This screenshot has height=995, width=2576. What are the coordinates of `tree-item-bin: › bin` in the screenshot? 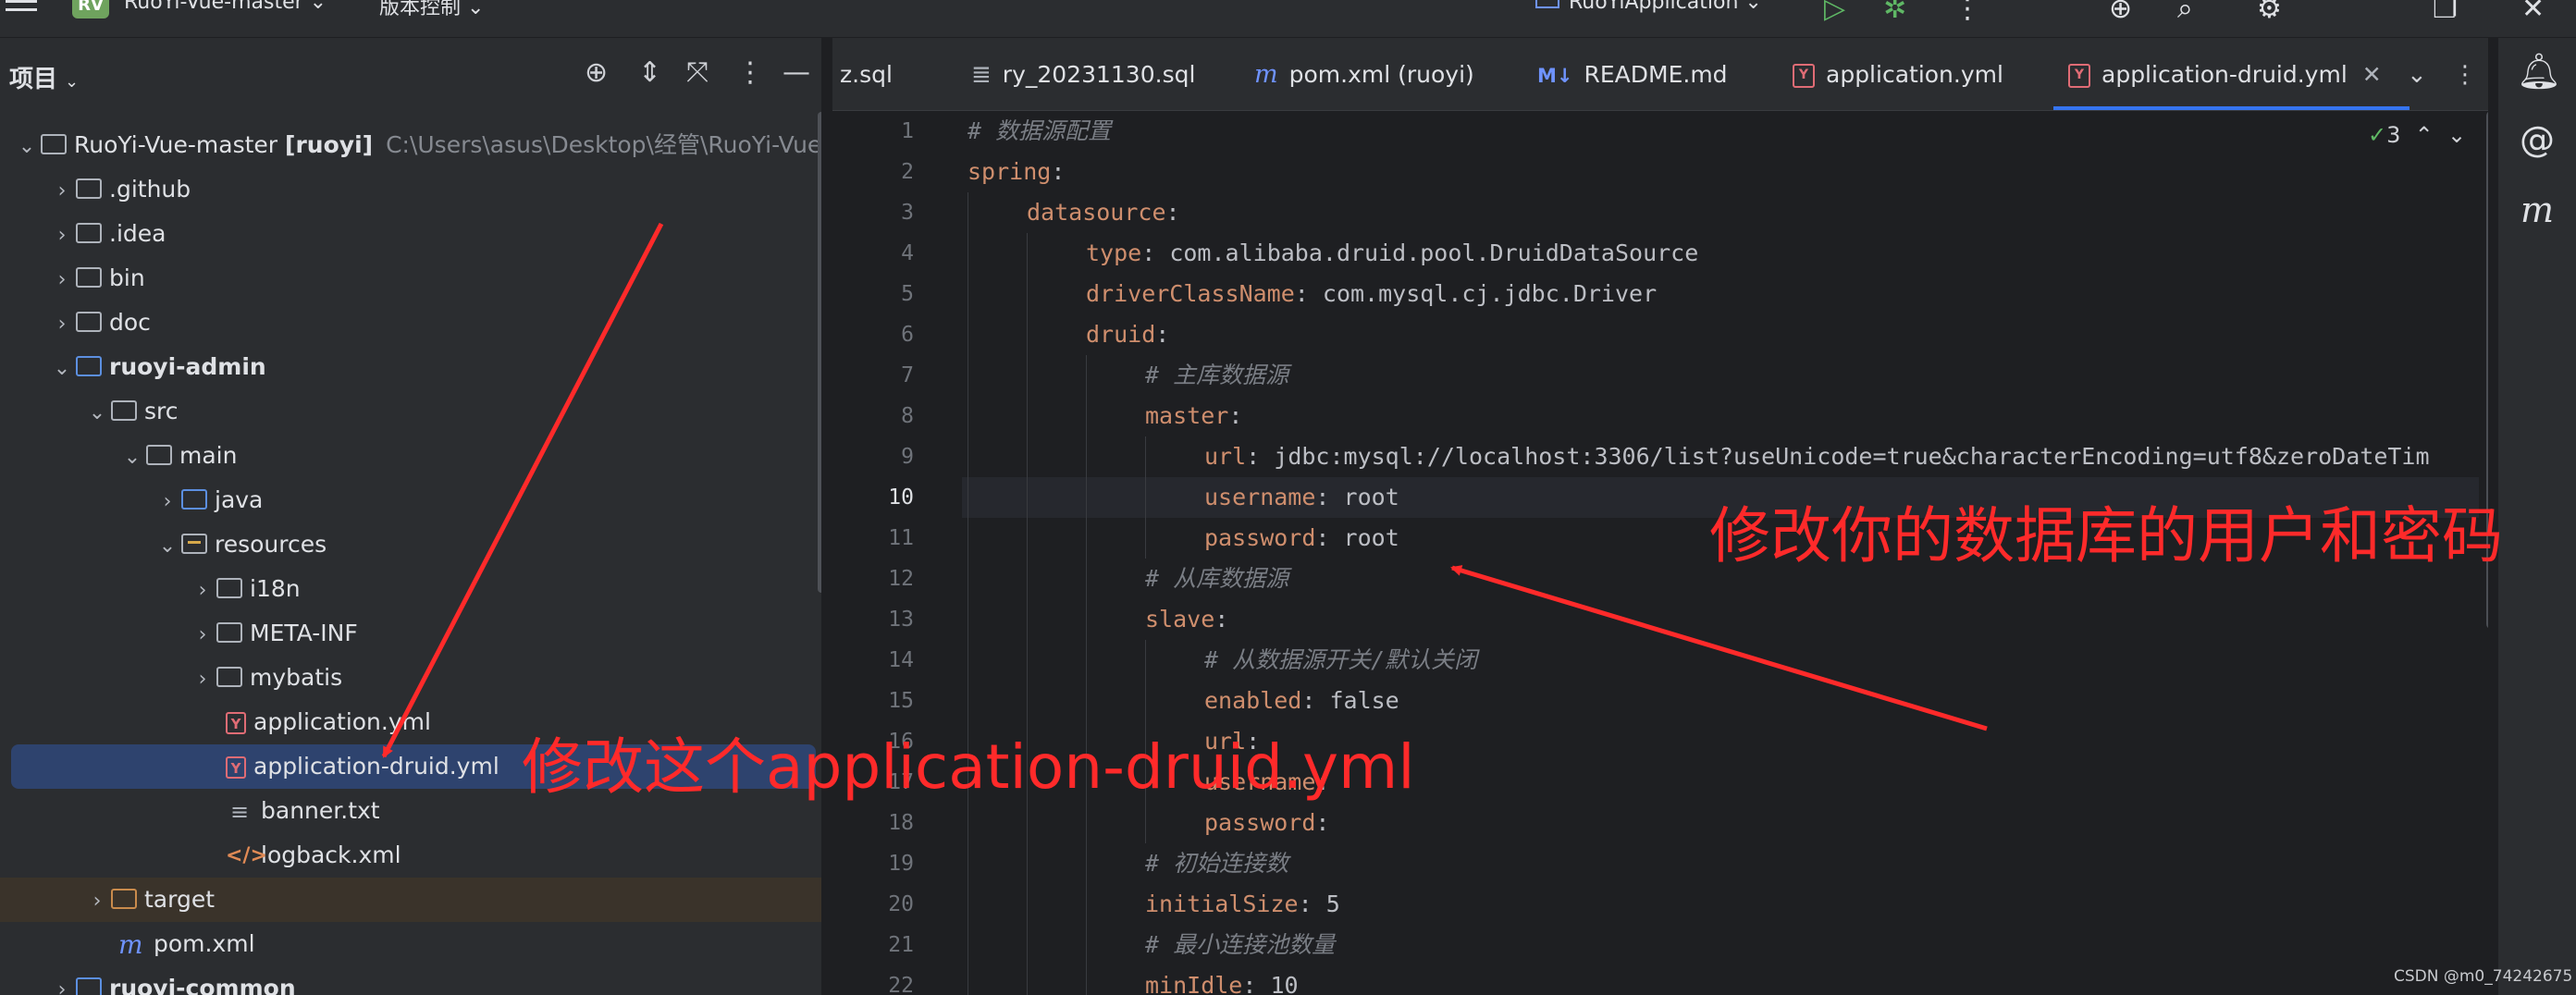 It's located at (410, 278).